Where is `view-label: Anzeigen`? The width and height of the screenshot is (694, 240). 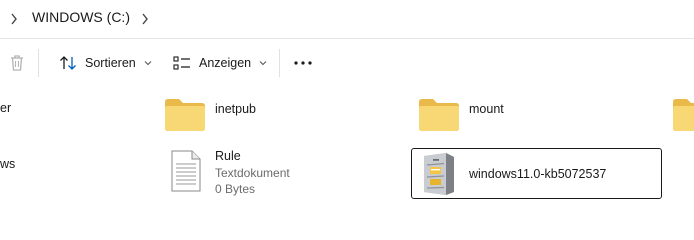
view-label: Anzeigen is located at coordinates (225, 63).